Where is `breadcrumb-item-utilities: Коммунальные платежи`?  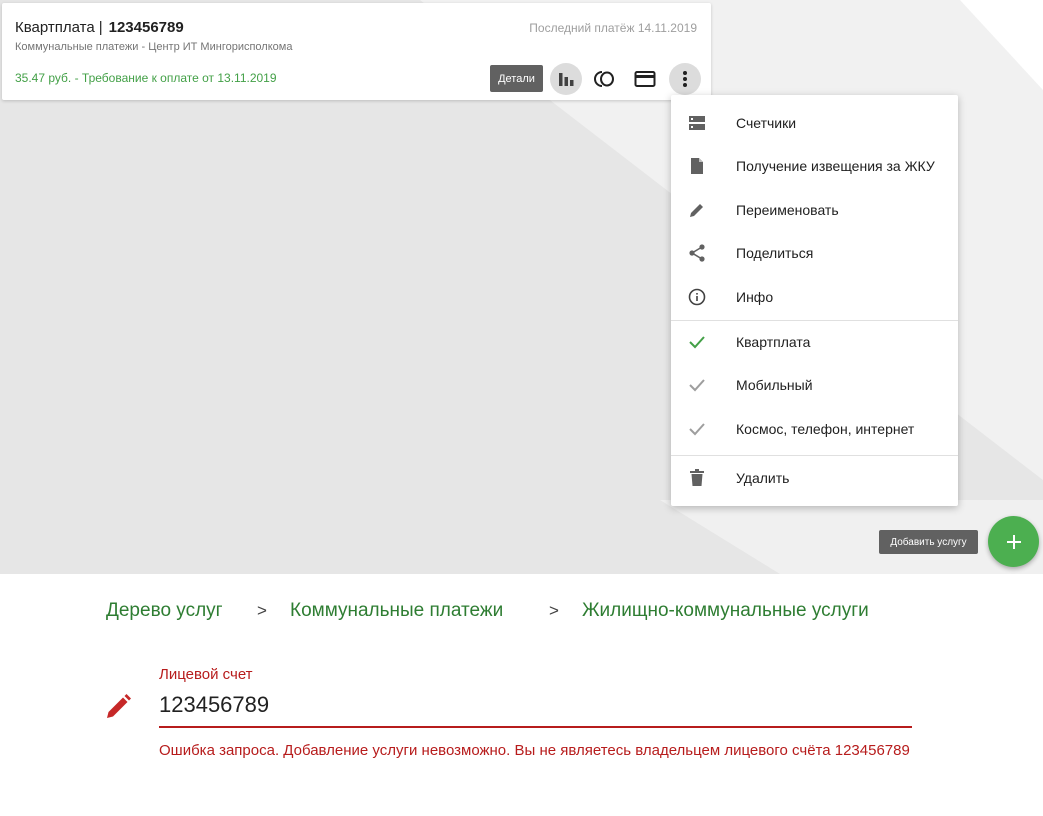 breadcrumb-item-utilities: Коммунальные платежи is located at coordinates (396, 611).